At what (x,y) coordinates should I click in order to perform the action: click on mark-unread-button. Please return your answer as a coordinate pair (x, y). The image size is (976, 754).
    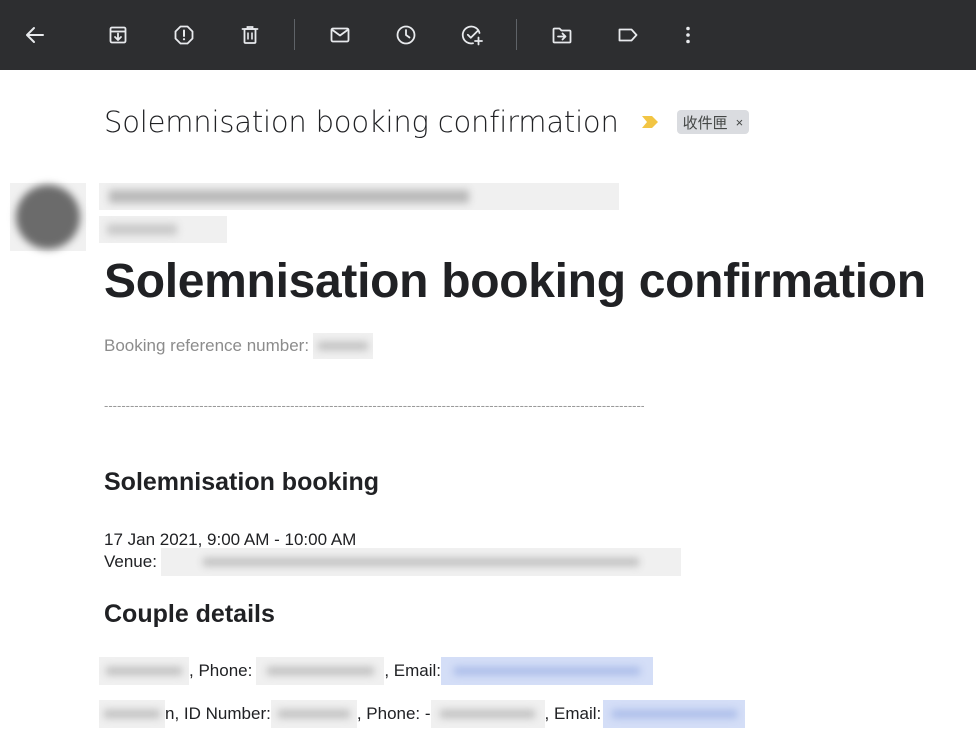
    Looking at the image, I should click on (340, 35).